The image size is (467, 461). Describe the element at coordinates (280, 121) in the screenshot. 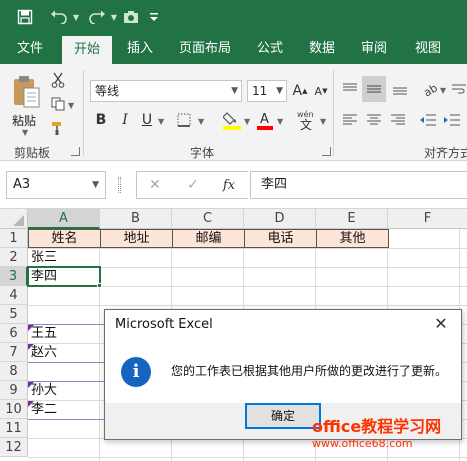

I see `font-color-dropdown-icon: ▼` at that location.